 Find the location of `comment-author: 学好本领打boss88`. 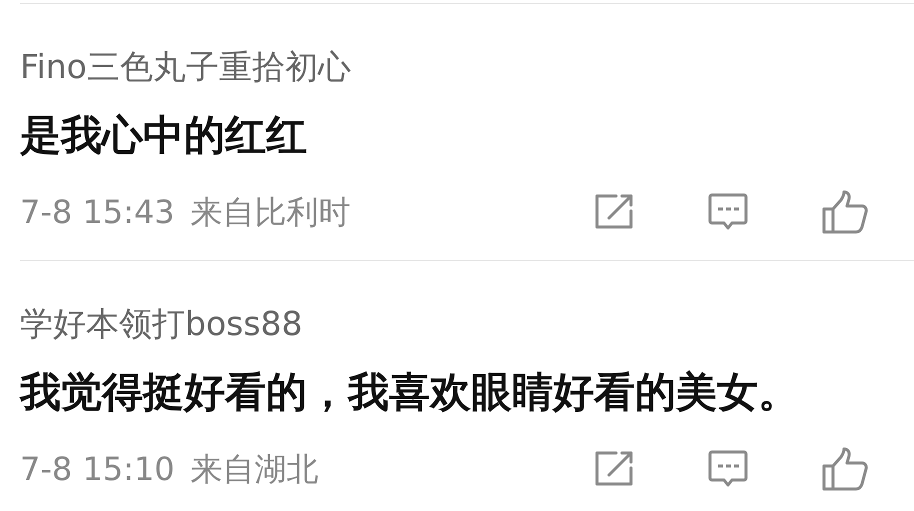

comment-author: 学好本领打boss88 is located at coordinates (161, 324).